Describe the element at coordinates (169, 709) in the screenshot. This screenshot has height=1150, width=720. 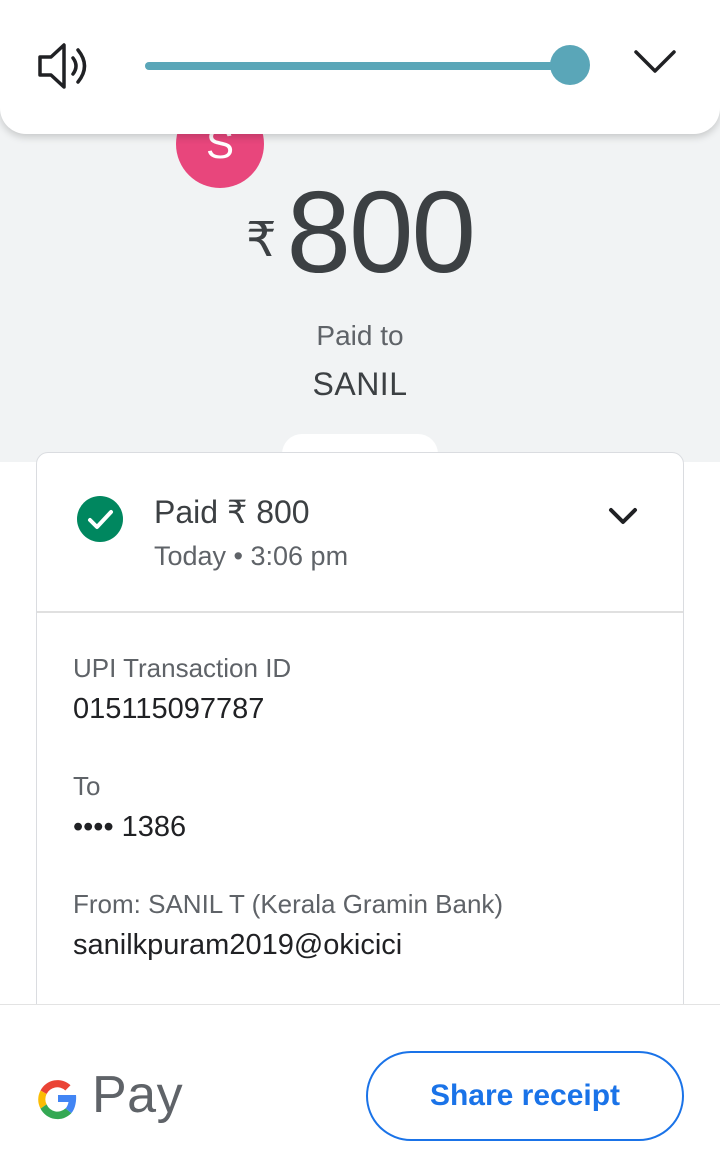
I see `upi-transaction-id-value: 015115097787` at that location.